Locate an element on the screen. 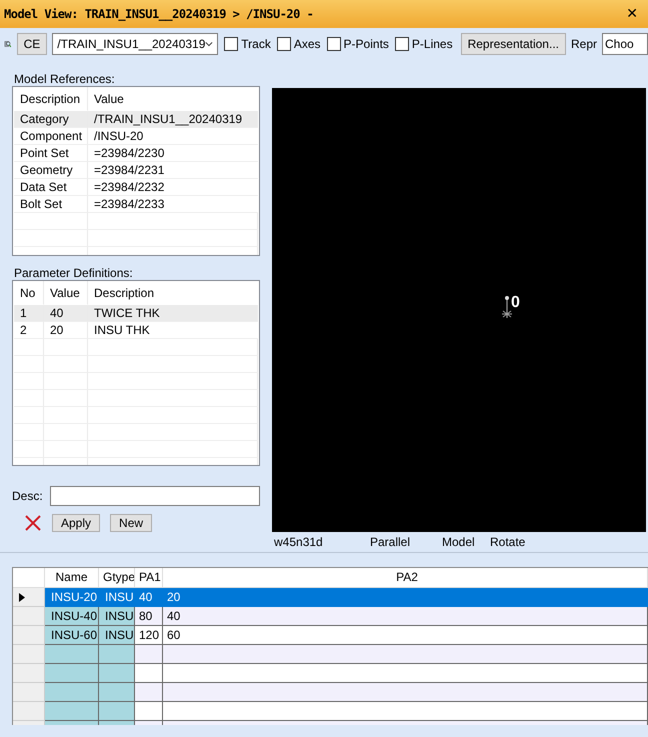 The width and height of the screenshot is (648, 737). grid-row: INSU-40 INSU 80 40 is located at coordinates (330, 616).